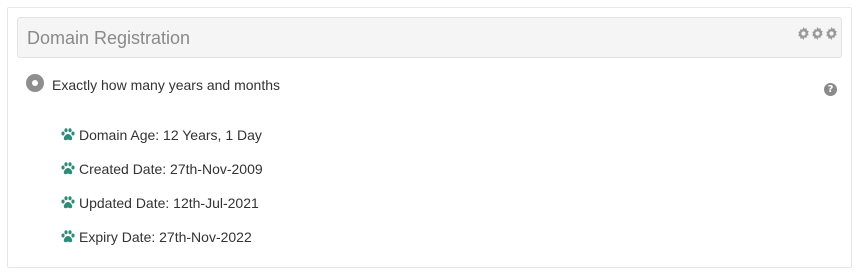  I want to click on question-circle-icon: ?, so click(830, 89).